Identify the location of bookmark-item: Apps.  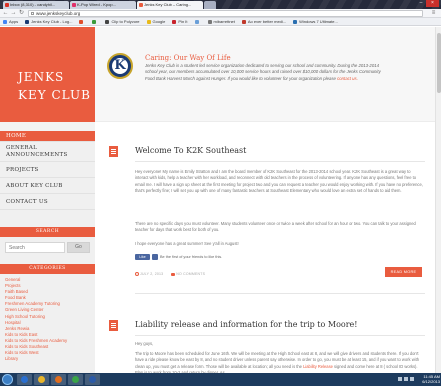
(11, 21).